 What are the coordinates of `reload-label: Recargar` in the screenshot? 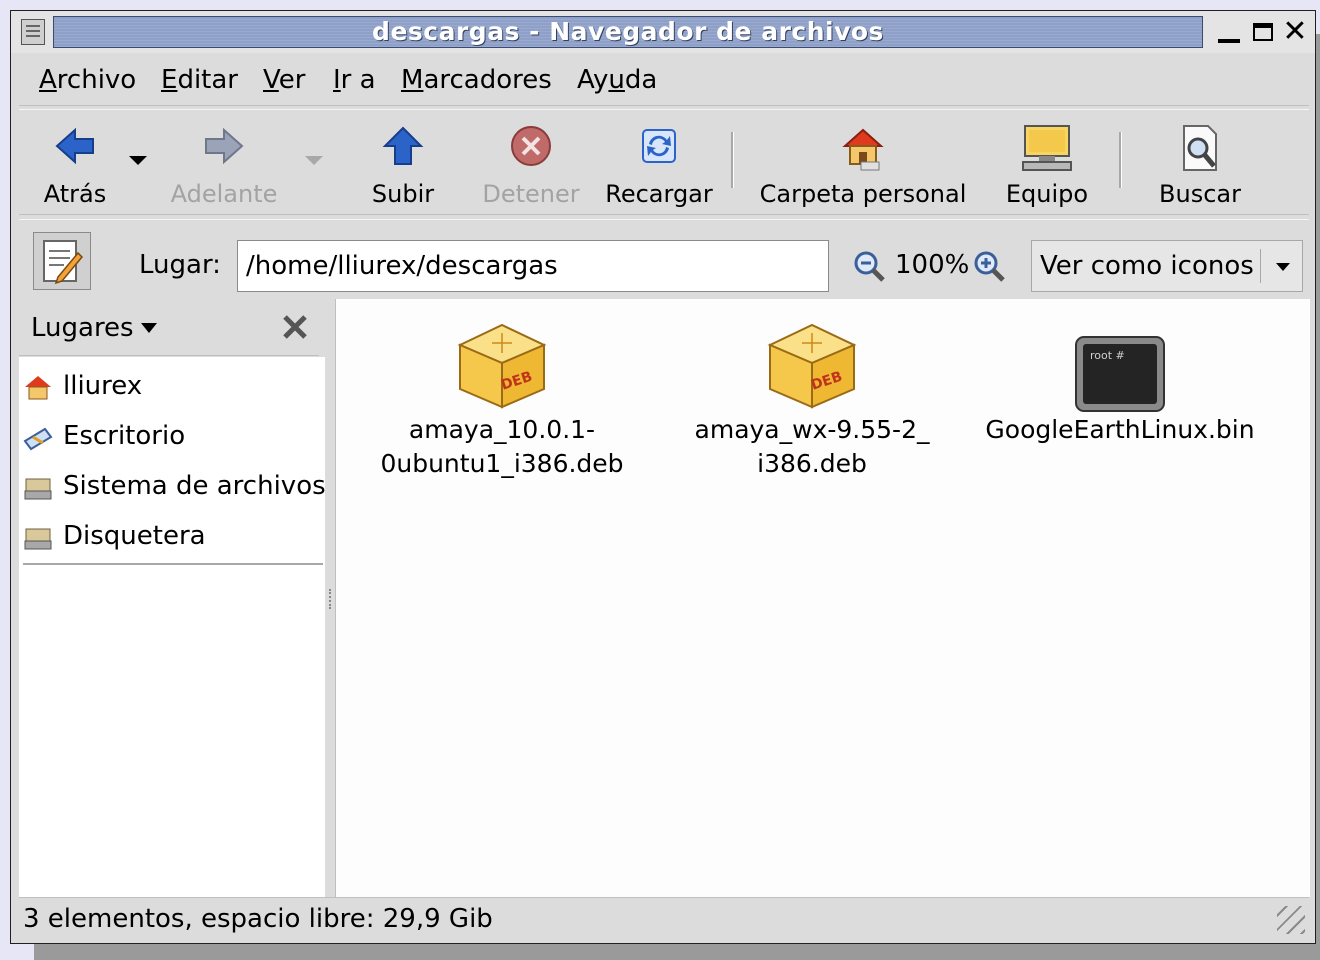 It's located at (659, 194).